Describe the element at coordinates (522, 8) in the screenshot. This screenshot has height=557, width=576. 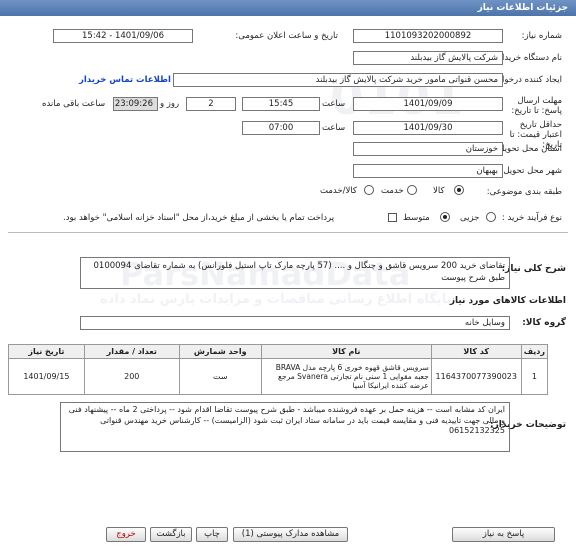
I see `page-title: جزئیات اطلاعات نیاز` at that location.